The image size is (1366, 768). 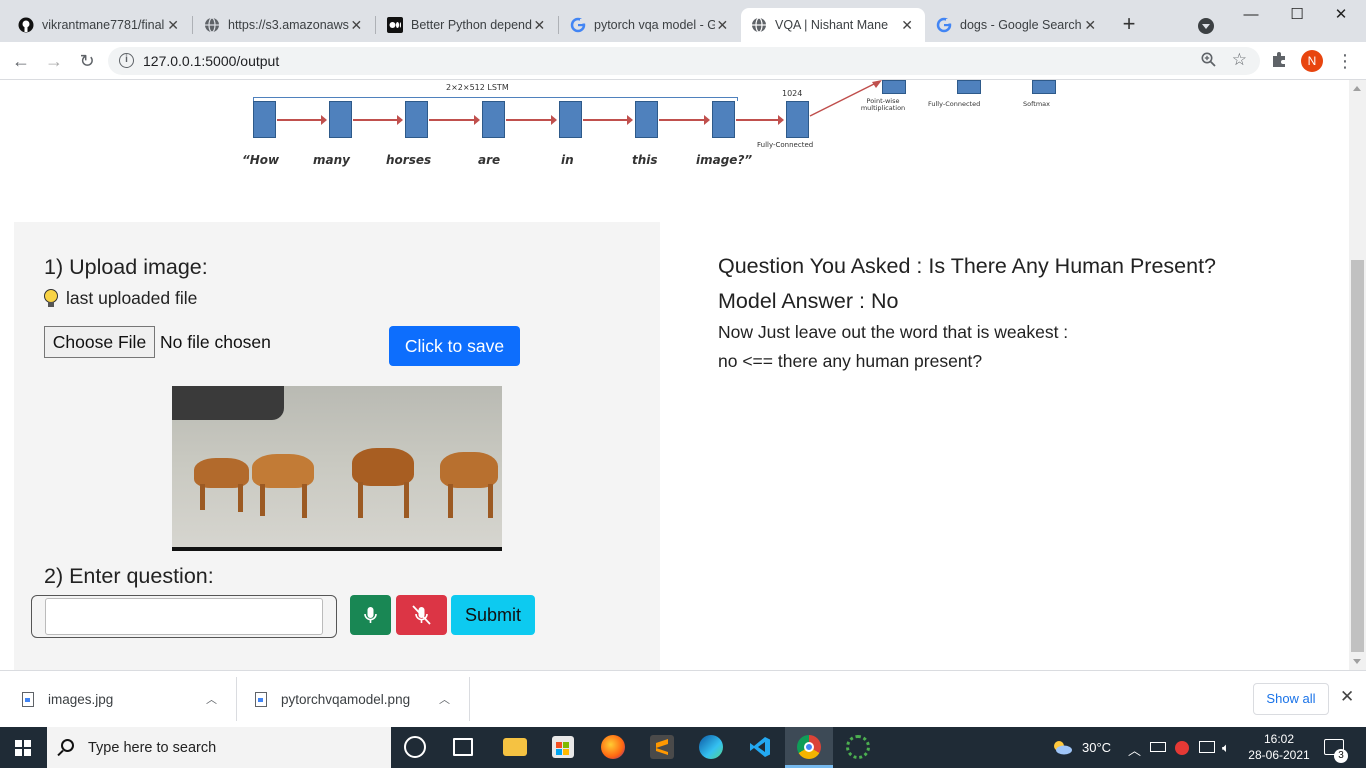 I want to click on profile-avatar: N, so click(x=1312, y=61).